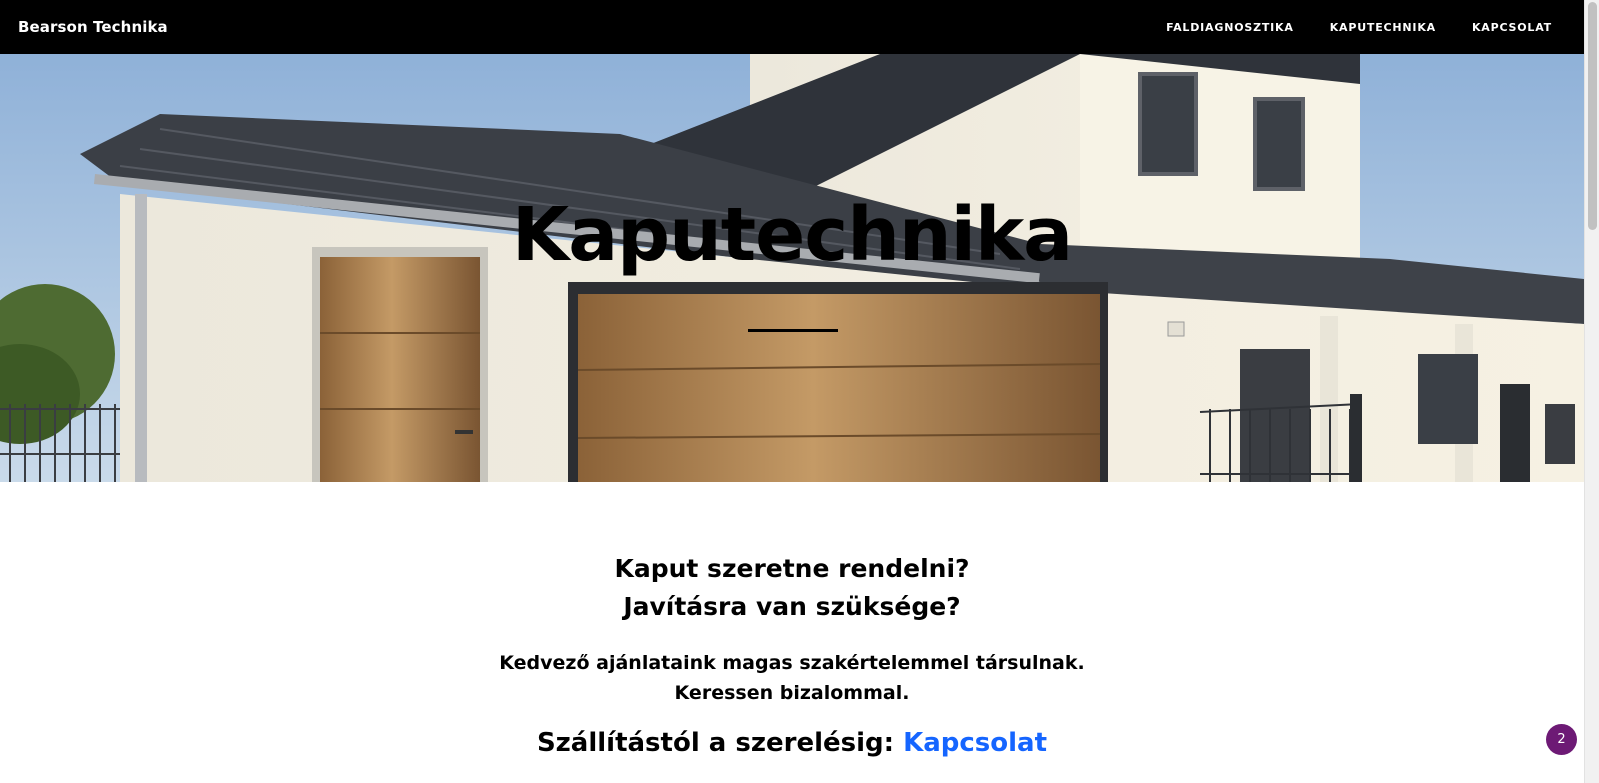  Describe the element at coordinates (1512, 27) in the screenshot. I see `nav-link-kapcsolat: KAPCSOLAT` at that location.